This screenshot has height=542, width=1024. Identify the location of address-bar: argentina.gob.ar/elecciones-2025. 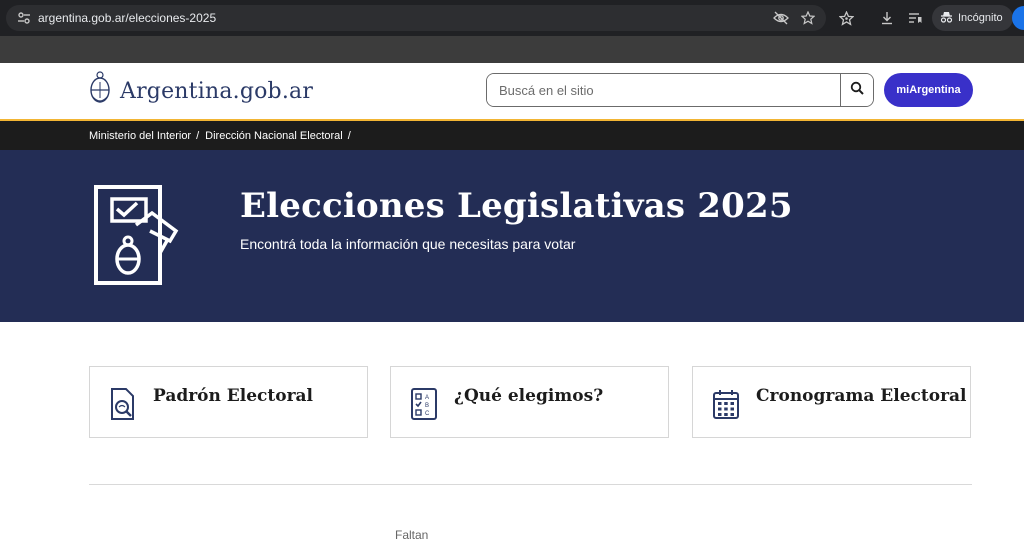
(416, 18).